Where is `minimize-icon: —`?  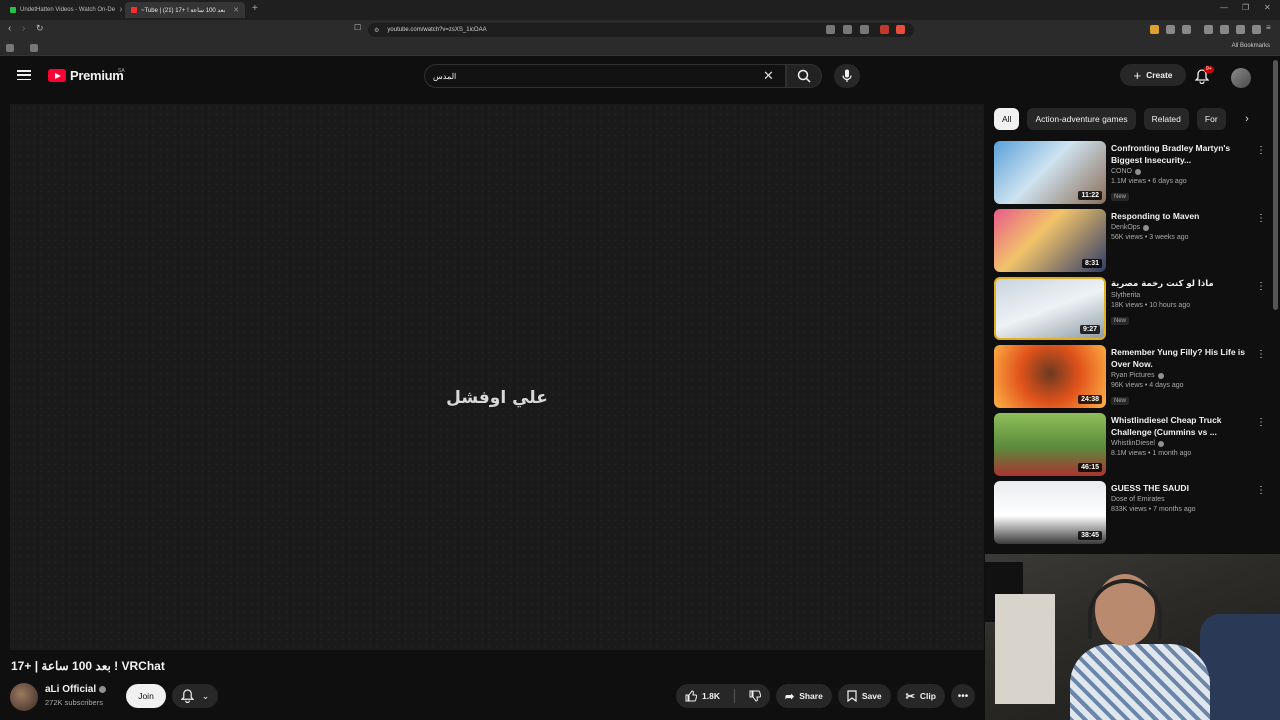 minimize-icon: — is located at coordinates (1224, 7).